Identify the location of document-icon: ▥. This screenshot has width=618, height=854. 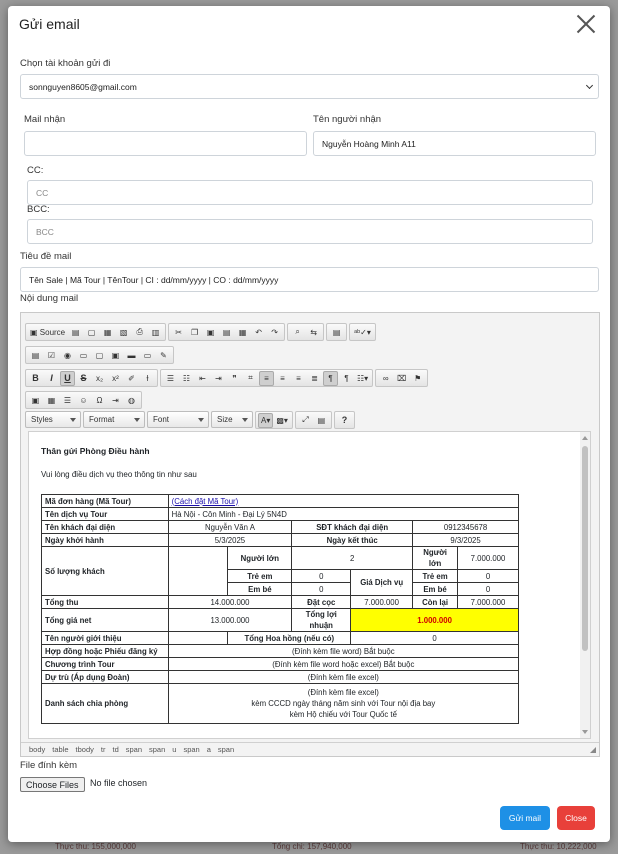
(155, 332).